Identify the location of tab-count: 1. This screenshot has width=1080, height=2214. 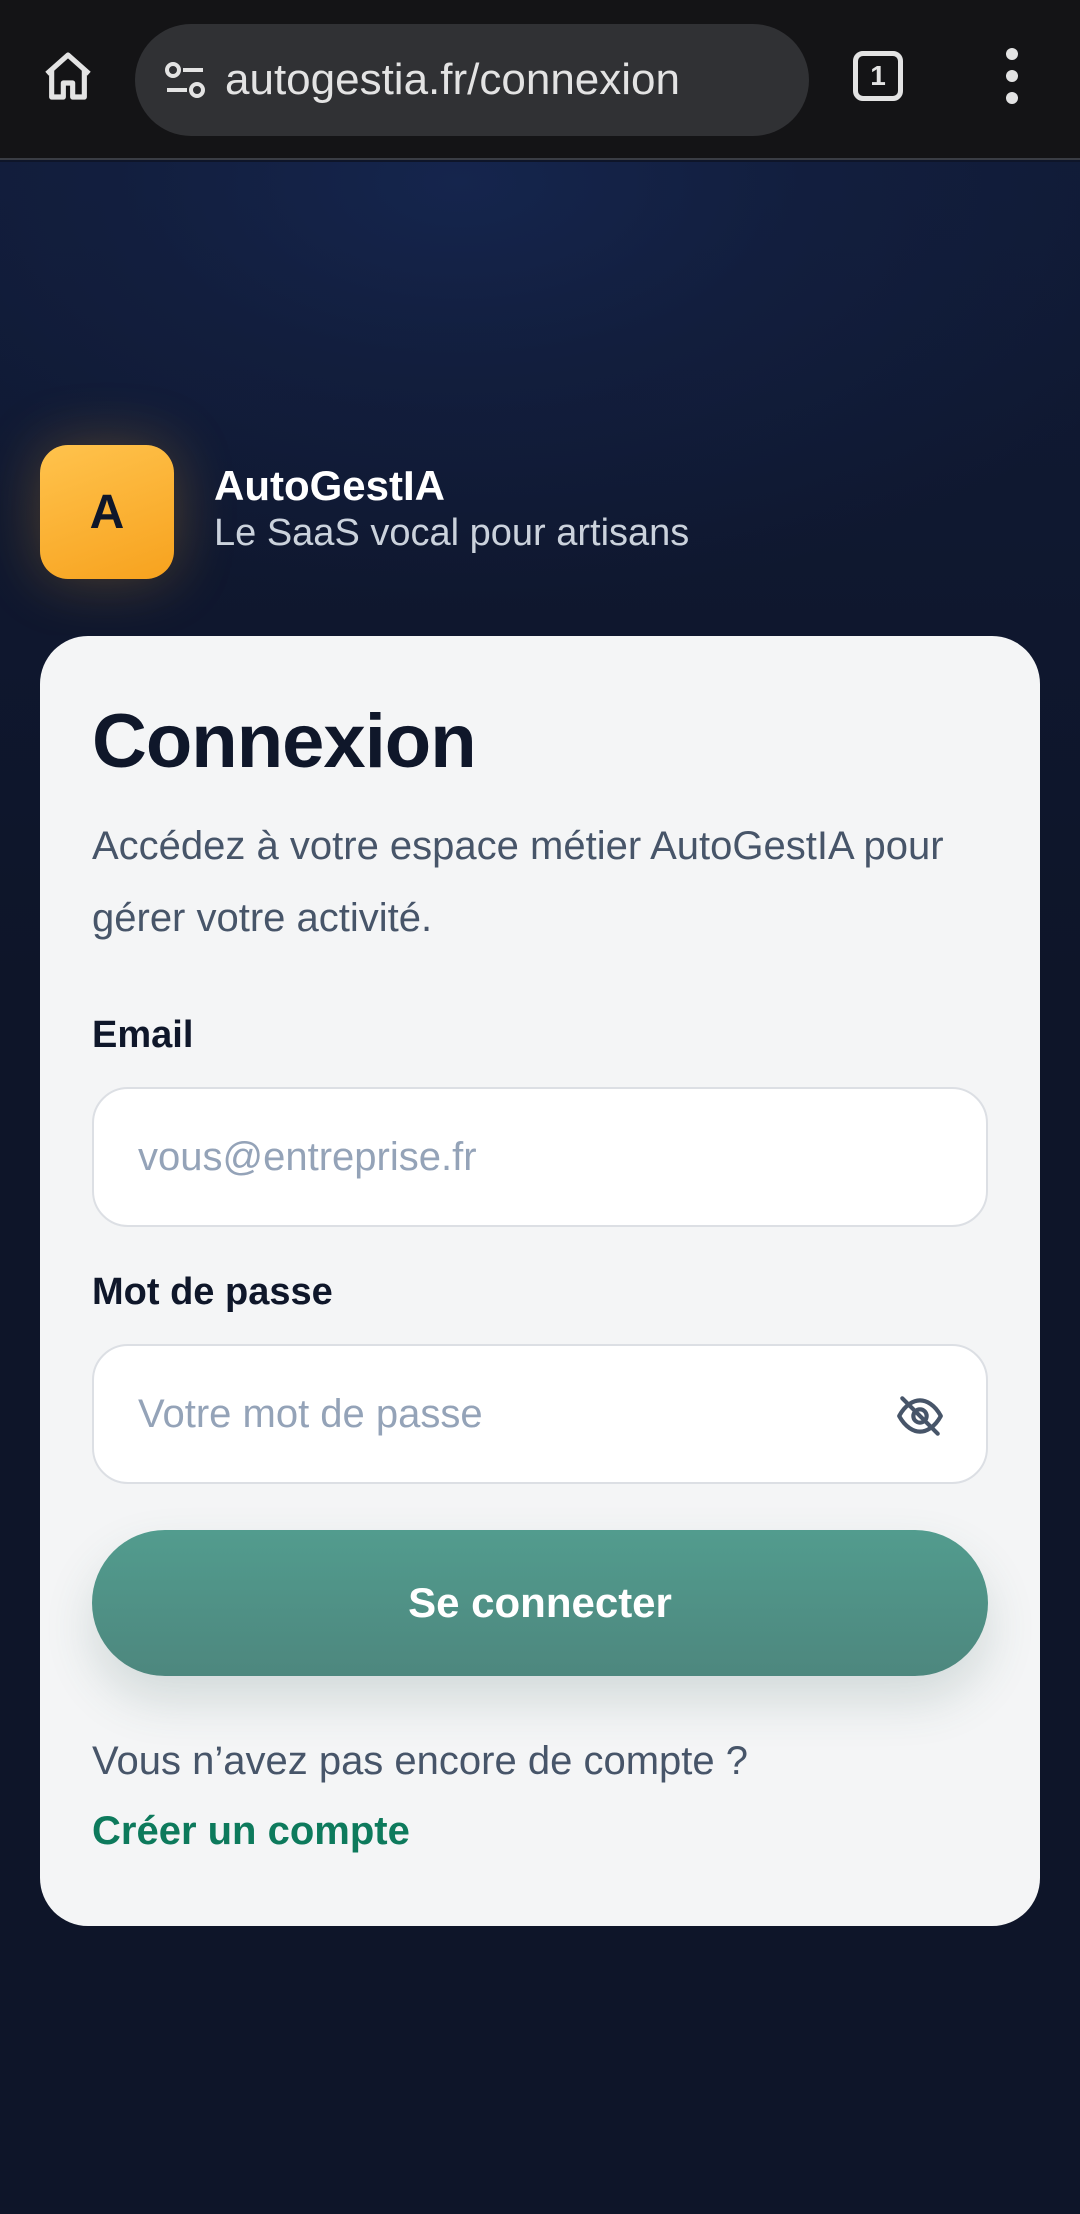
(878, 76).